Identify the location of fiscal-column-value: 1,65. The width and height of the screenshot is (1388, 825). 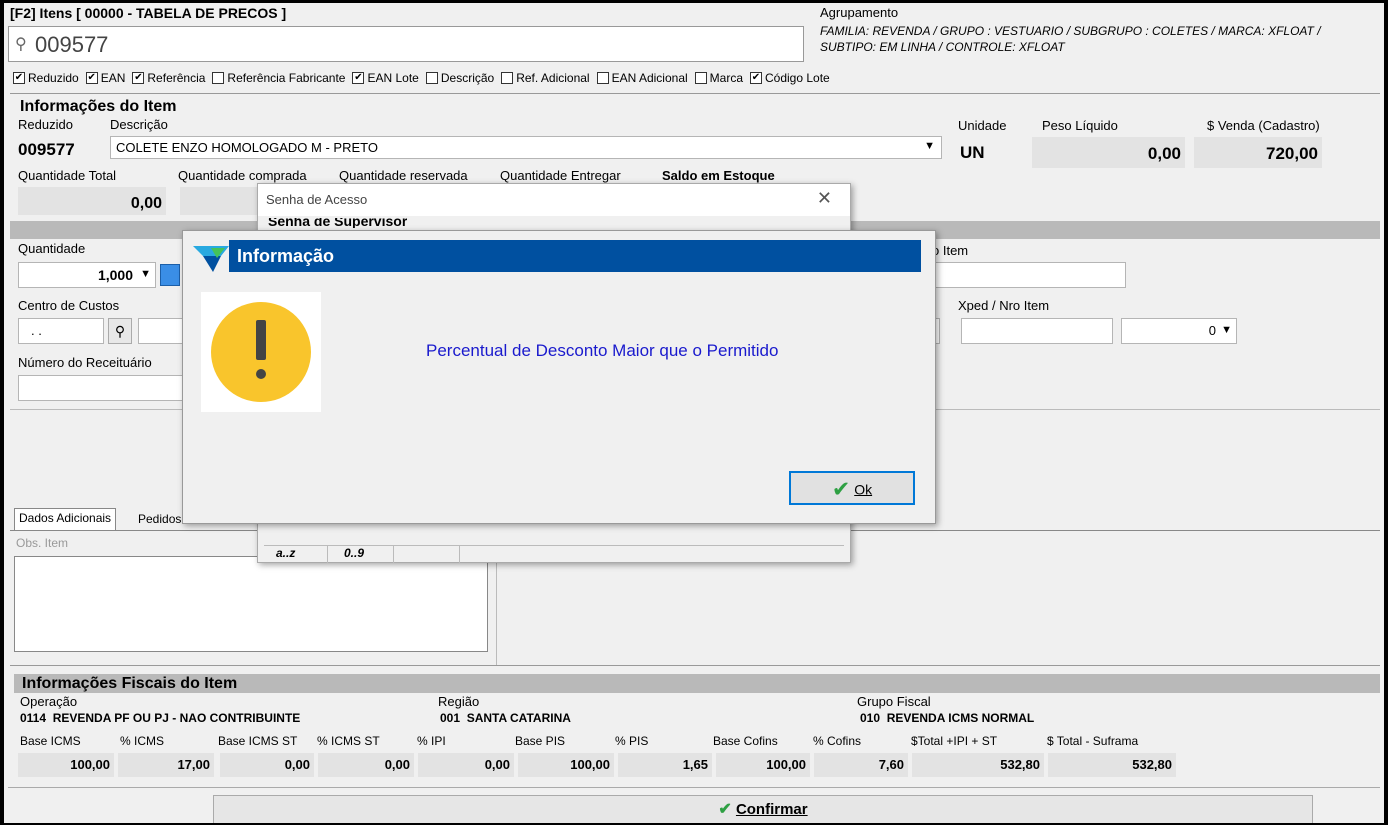
(665, 765).